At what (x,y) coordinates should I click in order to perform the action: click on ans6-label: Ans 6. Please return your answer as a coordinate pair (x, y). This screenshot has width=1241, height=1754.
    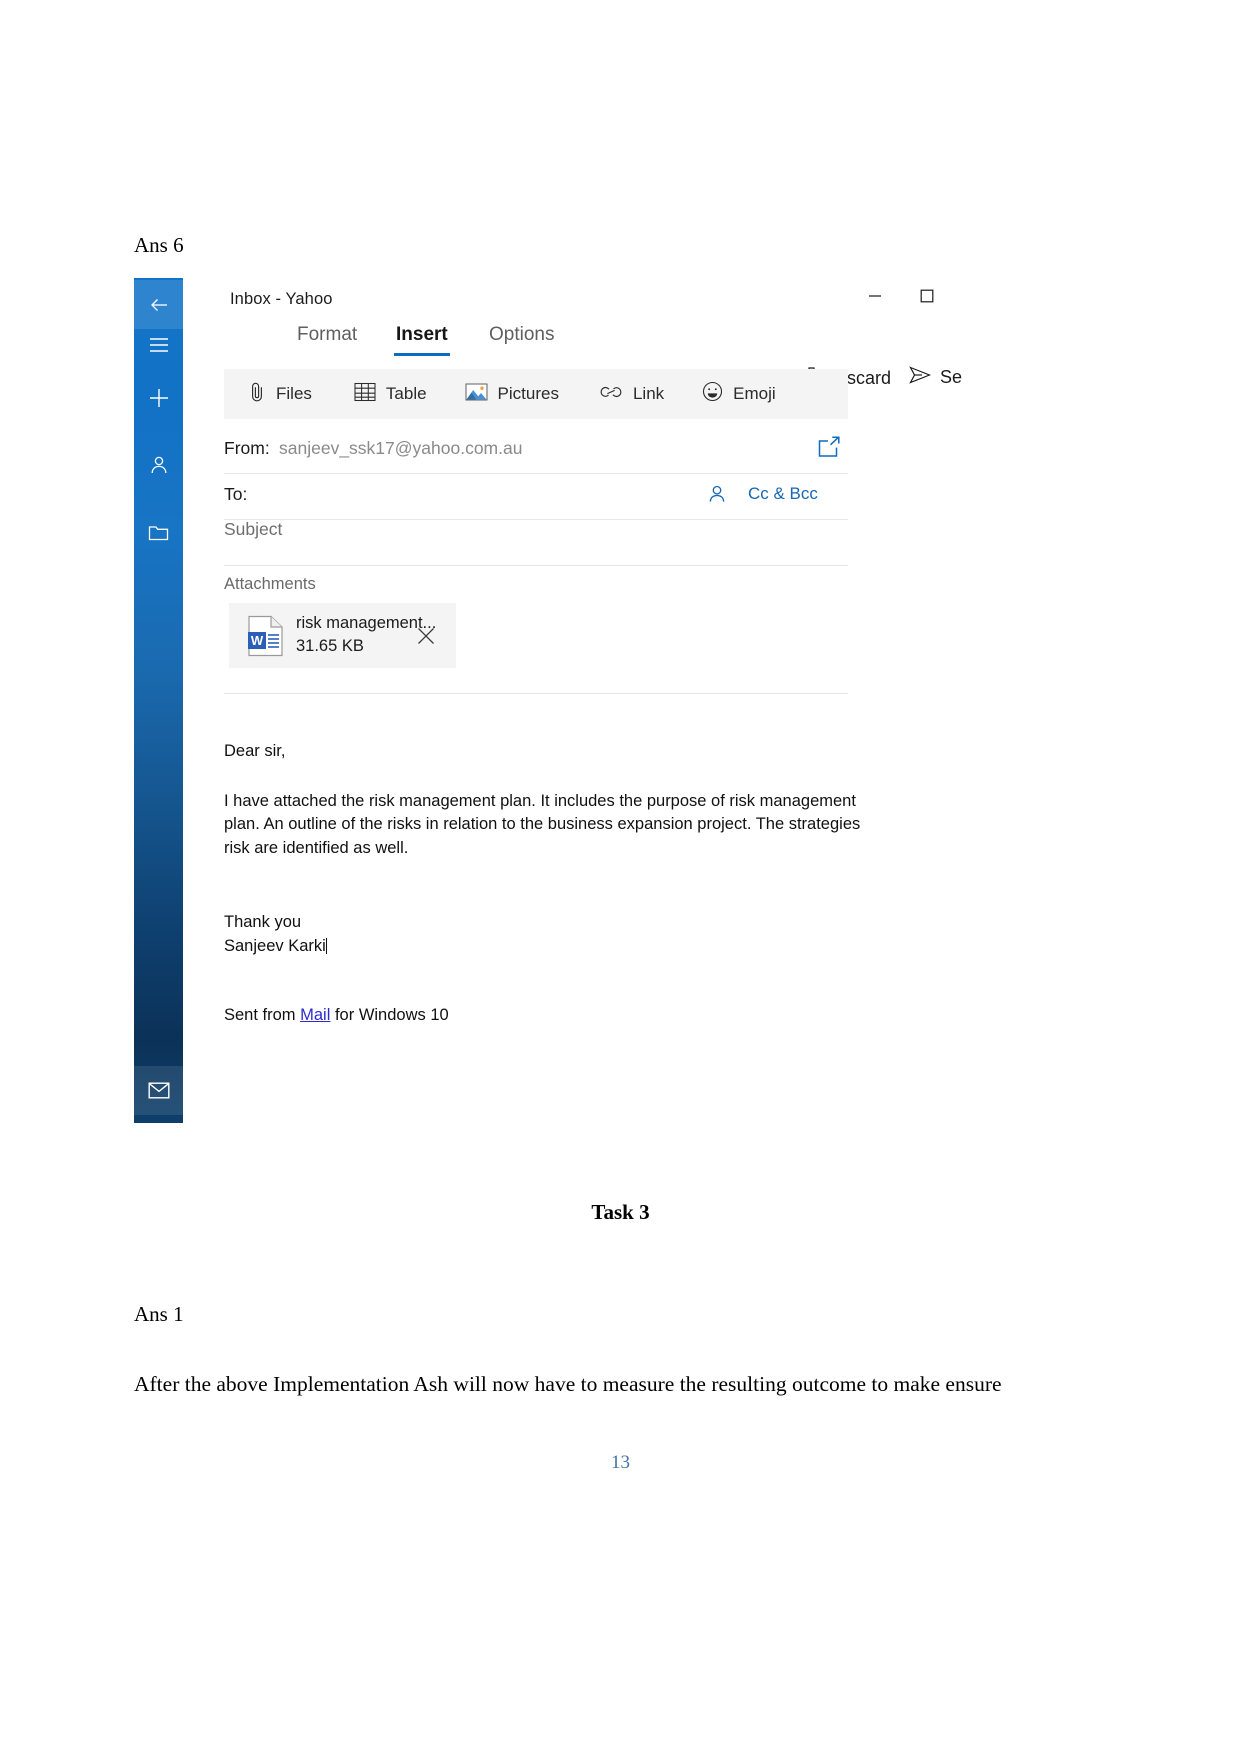
    Looking at the image, I should click on (159, 245).